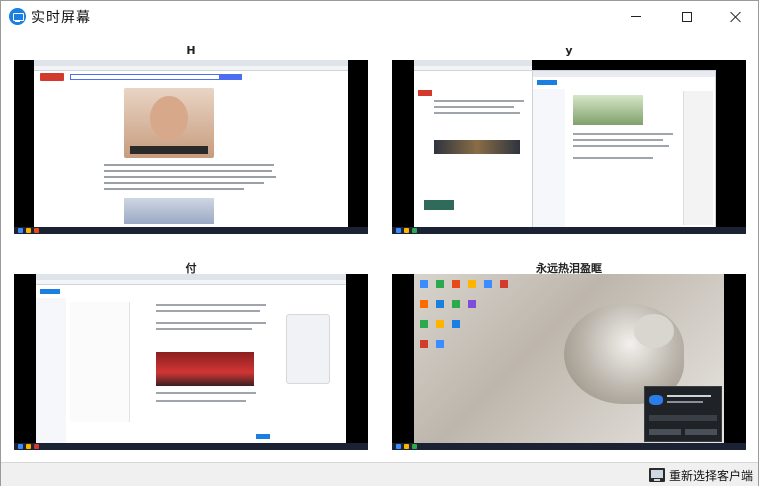  What do you see at coordinates (569, 50) in the screenshot?
I see `client-name: y` at bounding box center [569, 50].